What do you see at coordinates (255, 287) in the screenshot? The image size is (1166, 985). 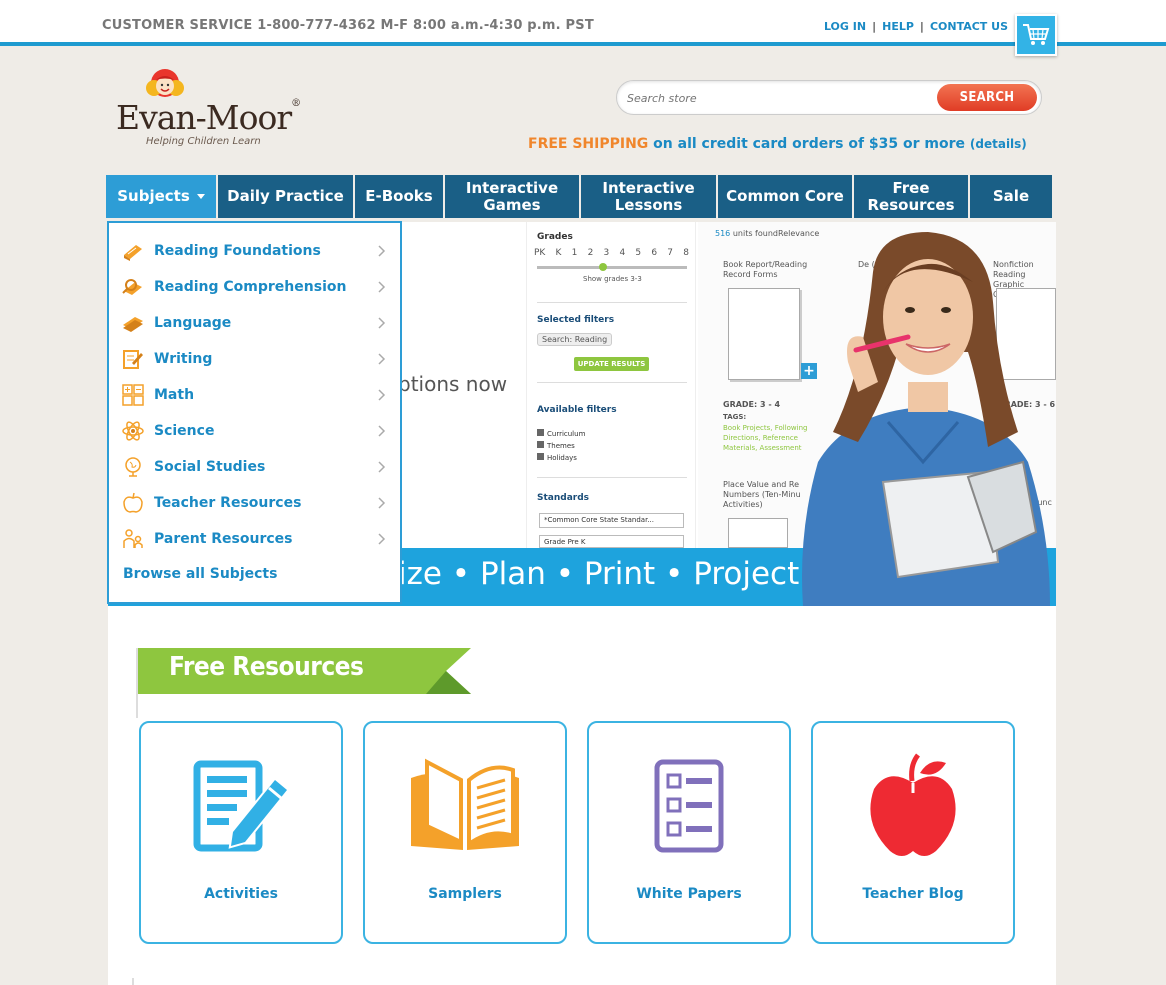 I see `subject-reading-comprehension: Reading Comprehension` at bounding box center [255, 287].